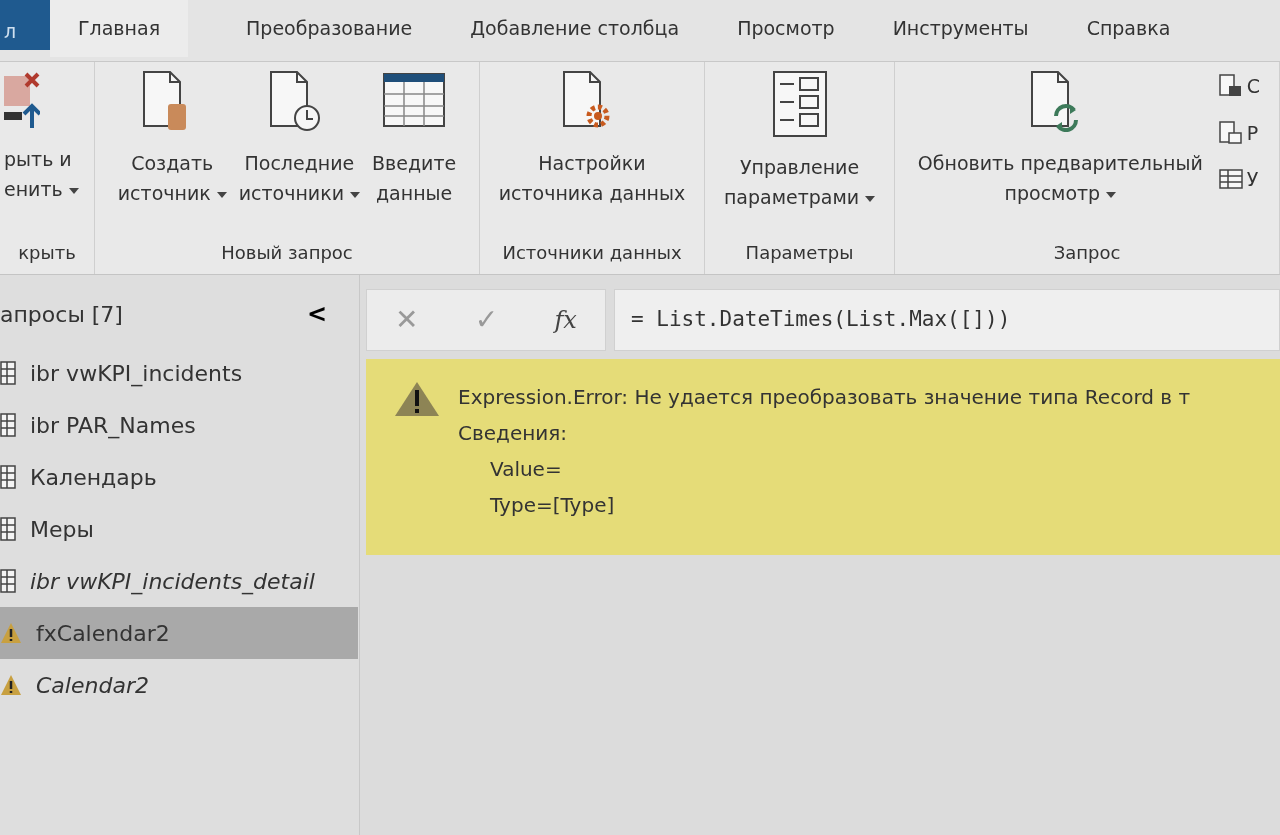 The width and height of the screenshot is (1280, 835). I want to click on query-item: ibr vwKPI_incidents, so click(179, 373).